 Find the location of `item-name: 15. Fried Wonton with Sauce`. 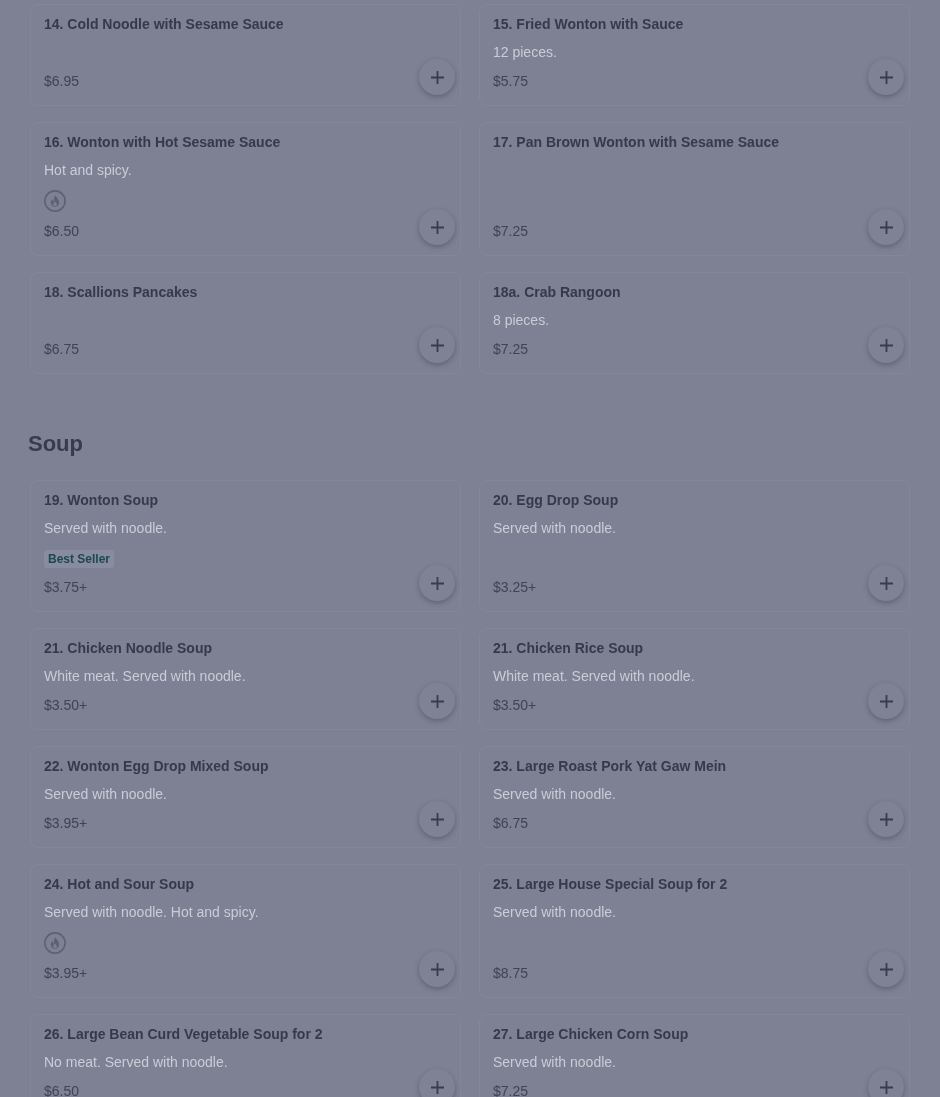

item-name: 15. Fried Wonton with Sauce is located at coordinates (589, 24).